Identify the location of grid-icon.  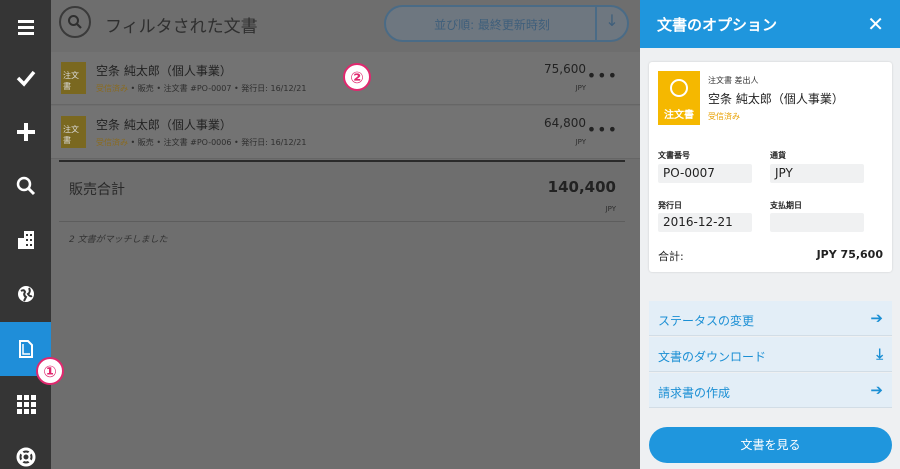
(25, 404).